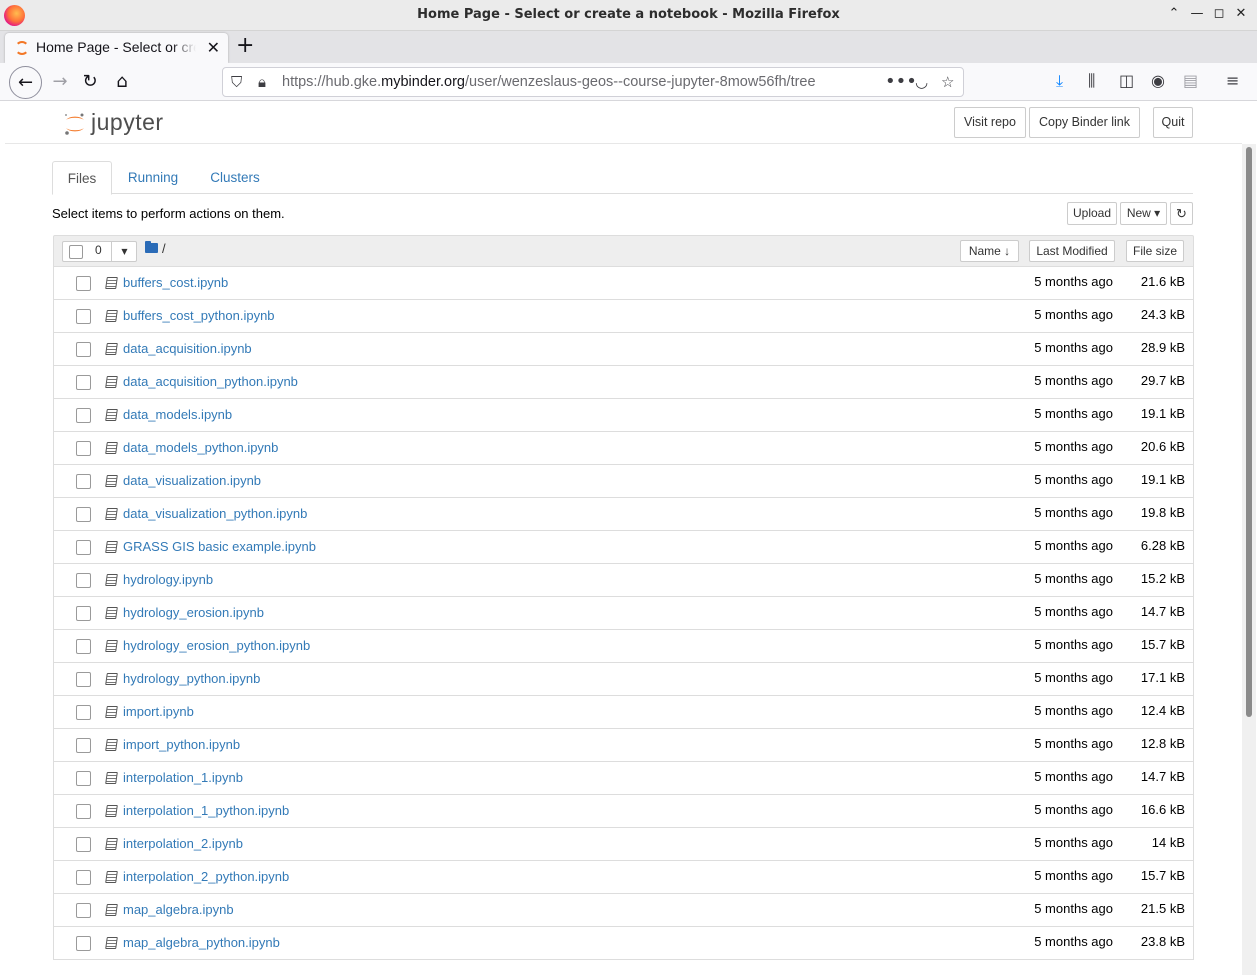 The height and width of the screenshot is (976, 1257). Describe the element at coordinates (1155, 251) in the screenshot. I see `sort-by-size-button: File size` at that location.